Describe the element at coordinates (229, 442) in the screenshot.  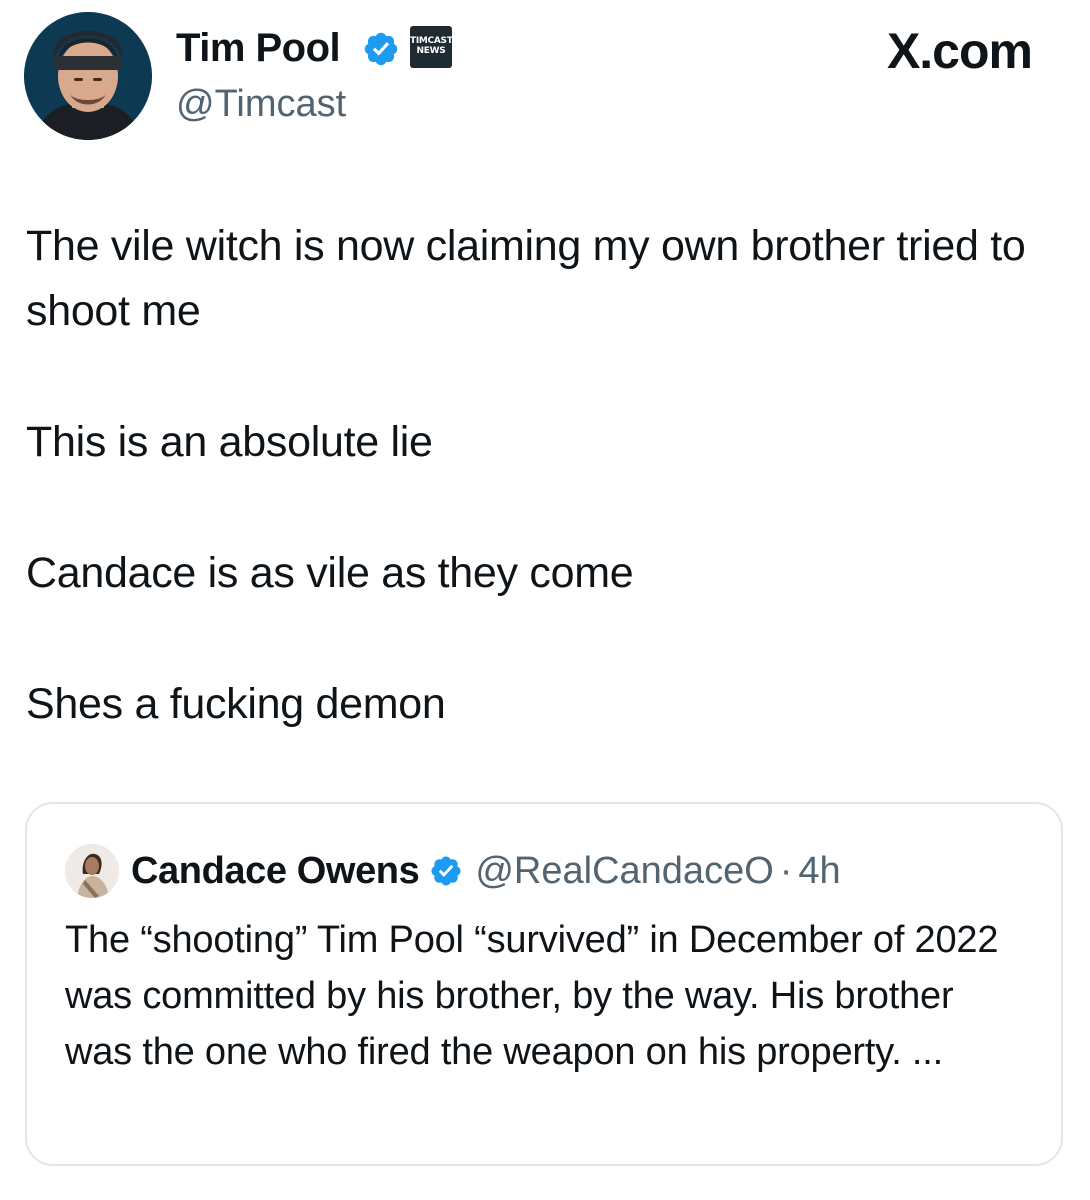
I see `post-paragraph: This is an absolute lie` at that location.